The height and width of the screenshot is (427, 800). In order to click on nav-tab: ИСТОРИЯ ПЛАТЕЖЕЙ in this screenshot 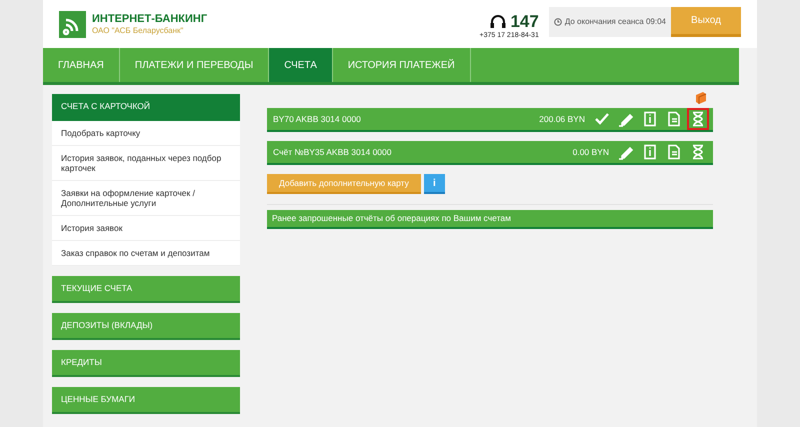, I will do `click(401, 65)`.